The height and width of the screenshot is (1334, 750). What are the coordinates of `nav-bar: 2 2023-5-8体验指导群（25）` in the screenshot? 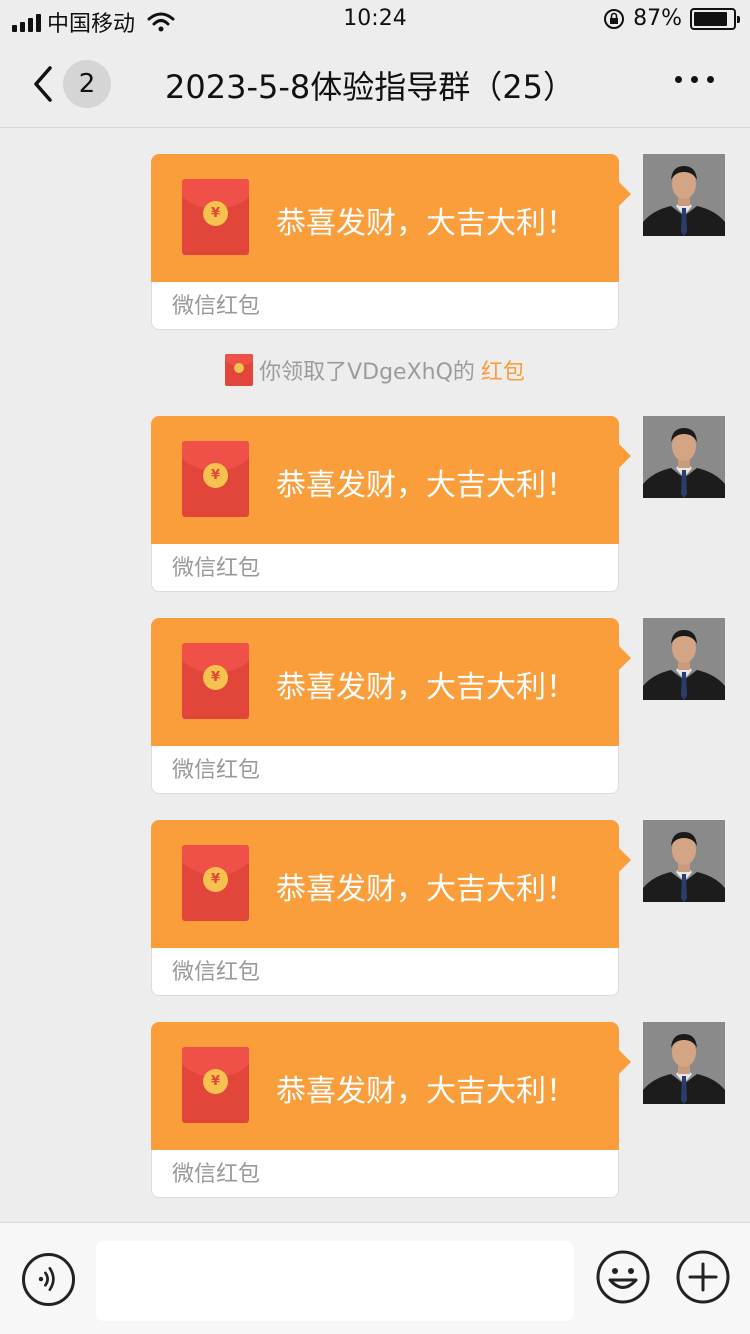 It's located at (375, 84).